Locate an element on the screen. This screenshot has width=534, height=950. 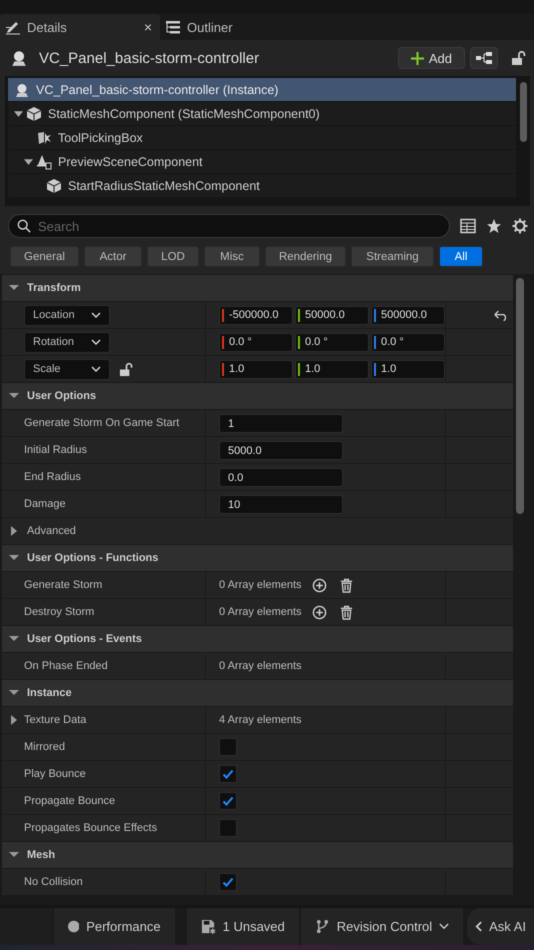
number-field: 5000.0 is located at coordinates (281, 450).